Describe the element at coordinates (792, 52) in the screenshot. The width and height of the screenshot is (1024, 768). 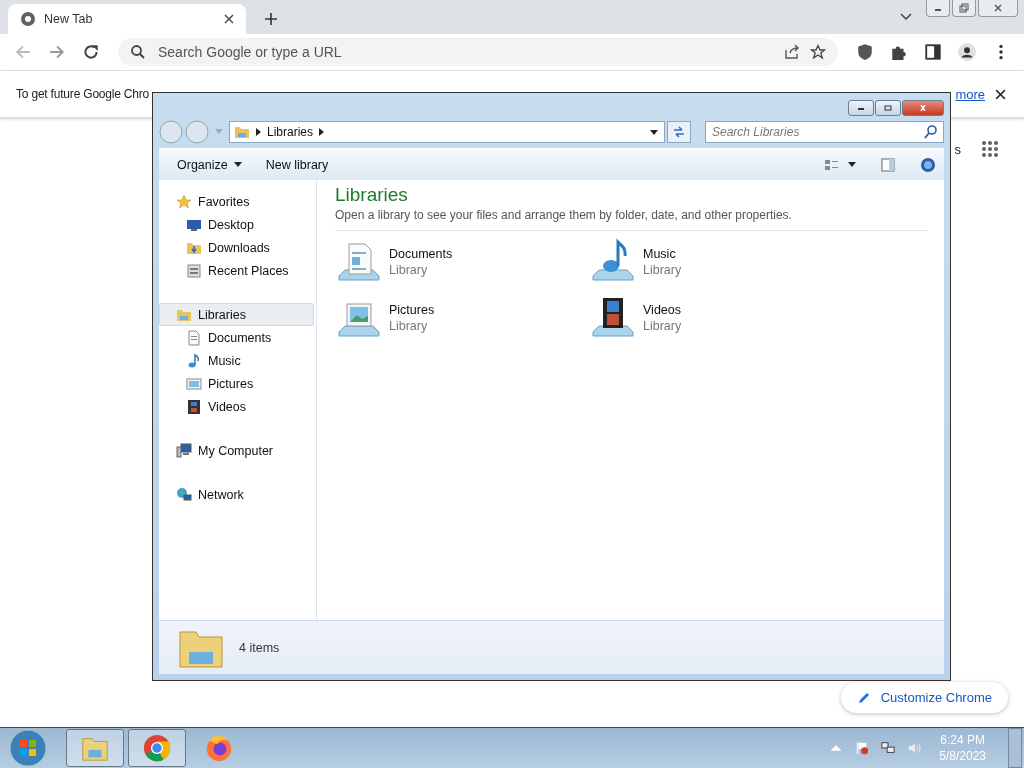
I see `share-icon` at that location.